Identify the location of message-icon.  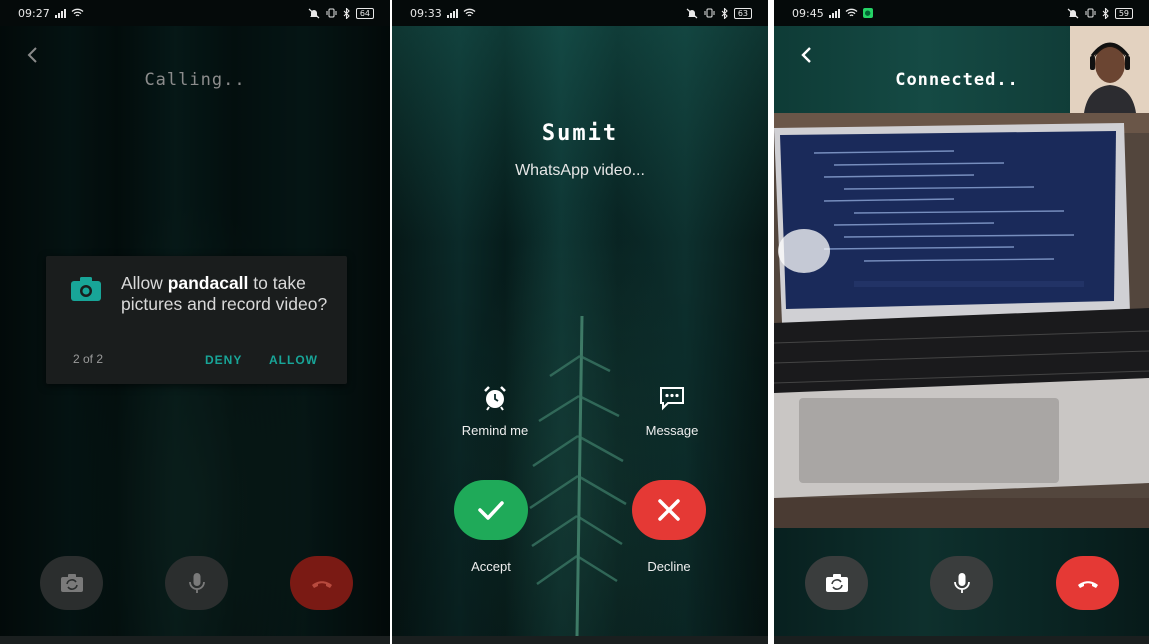
(672, 399).